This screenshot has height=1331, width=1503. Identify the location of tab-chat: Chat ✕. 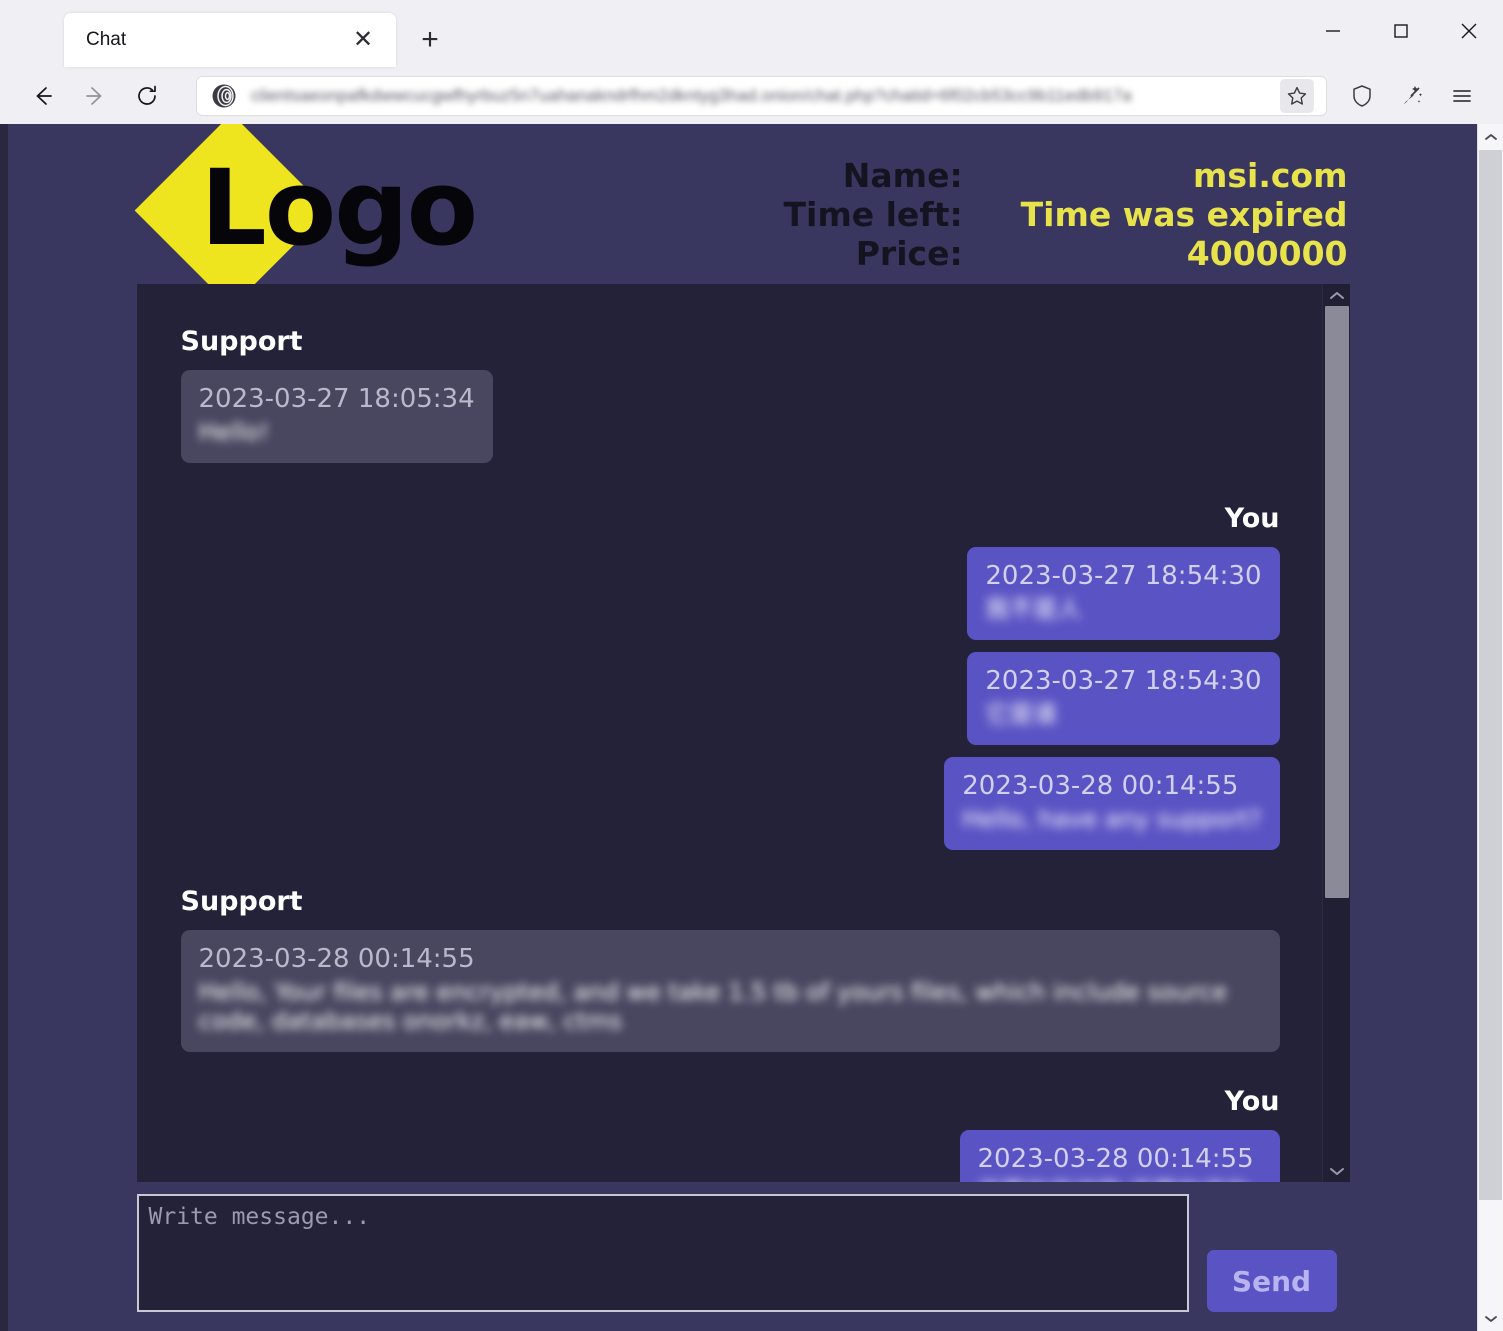
(230, 40).